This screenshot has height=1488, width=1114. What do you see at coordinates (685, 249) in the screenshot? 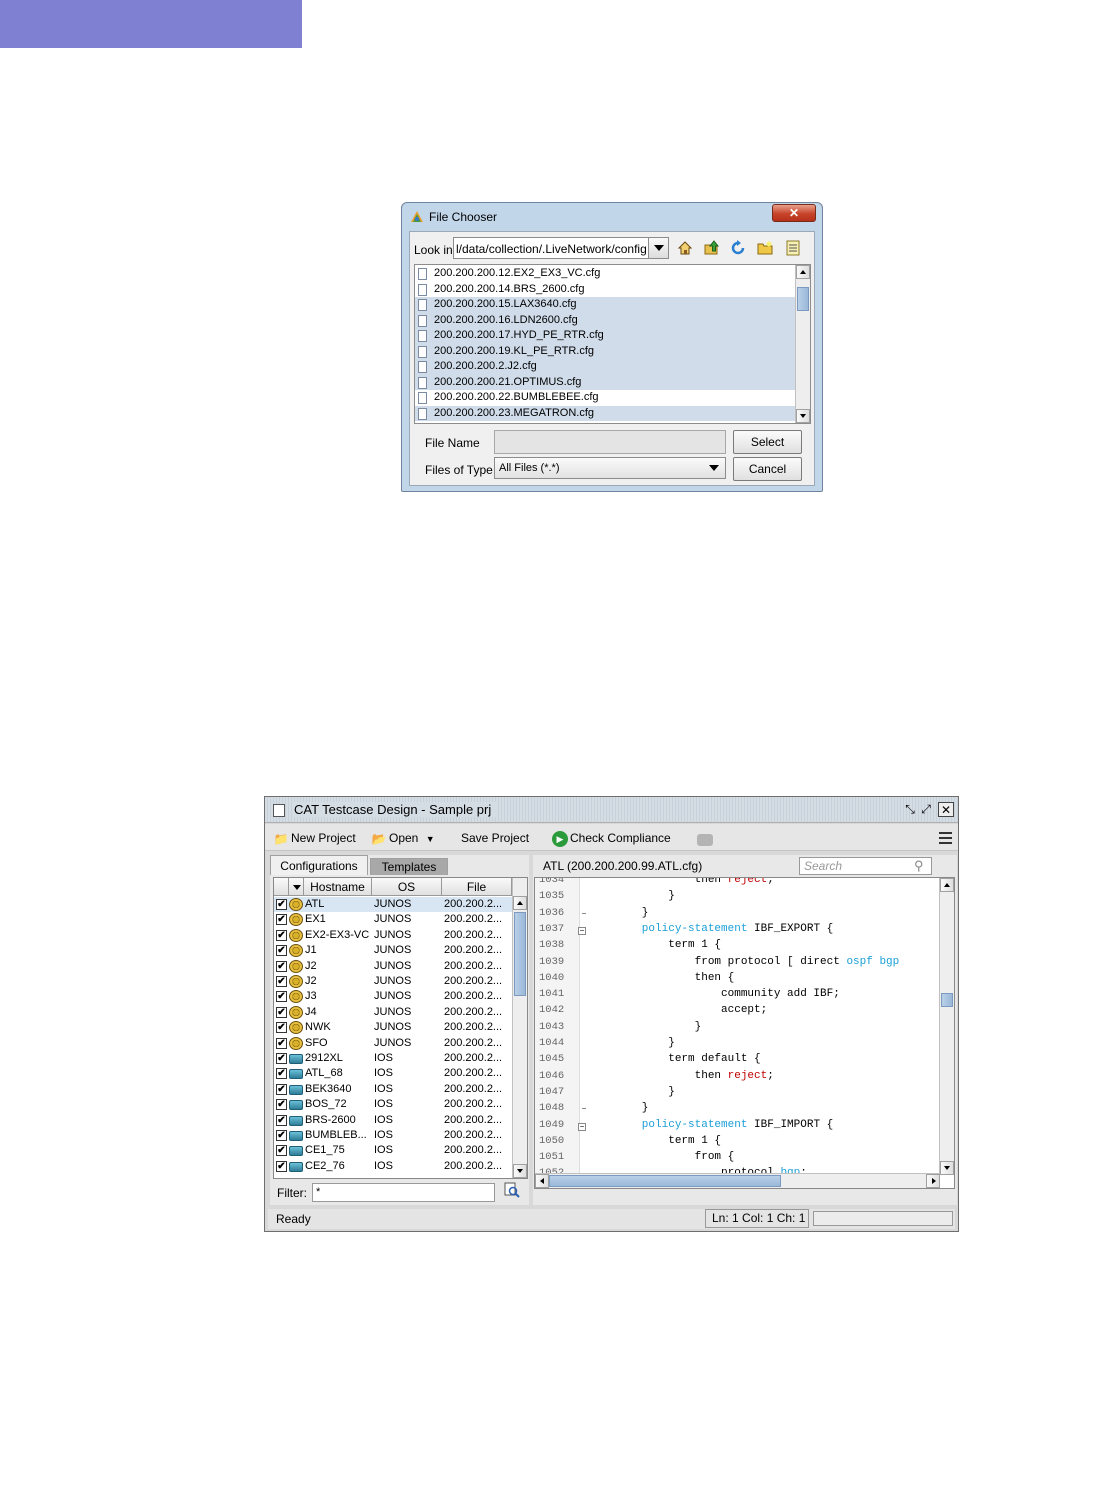
I see `home-icon` at bounding box center [685, 249].